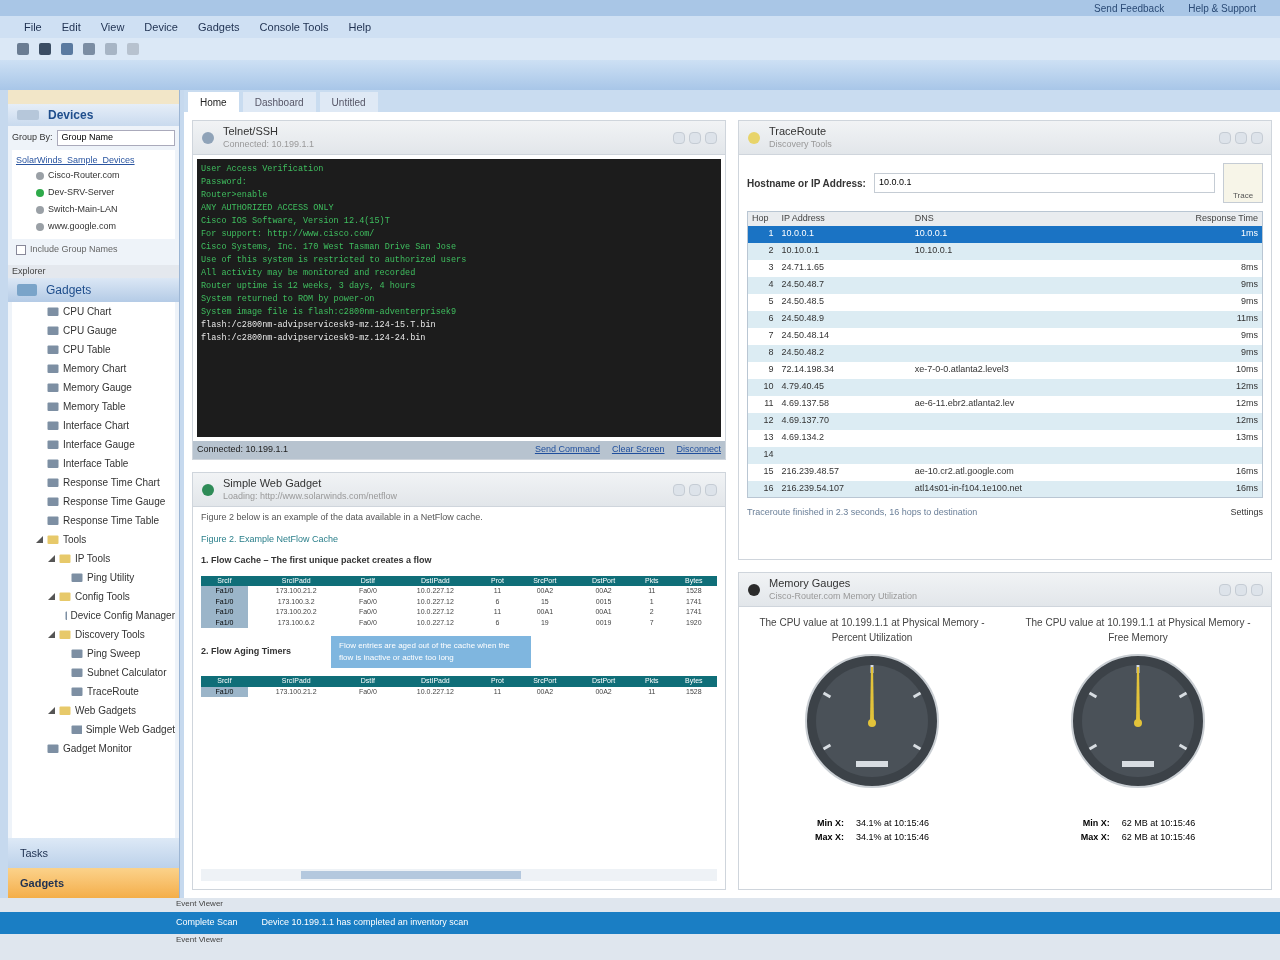  I want to click on menu-item: Gadgets, so click(219, 27).